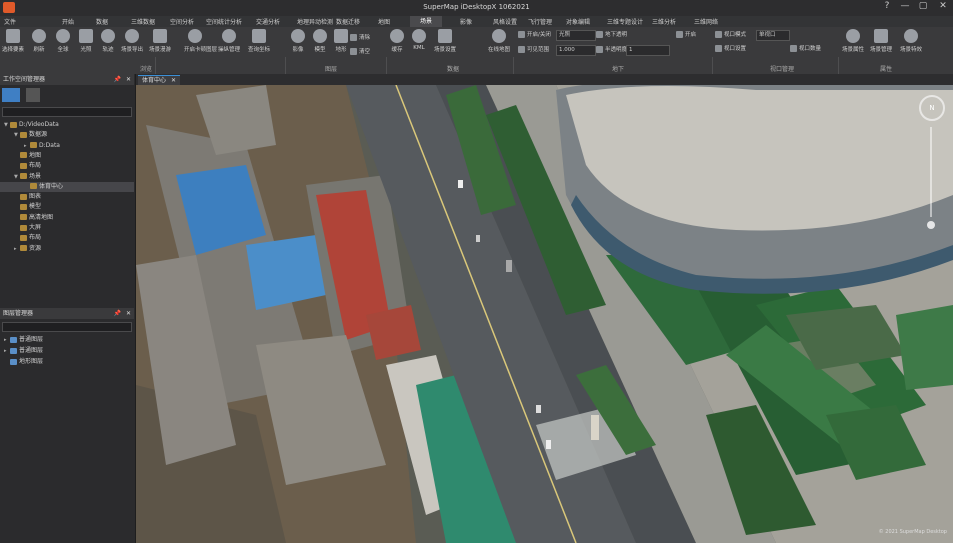 The image size is (953, 543). Describe the element at coordinates (201, 50) in the screenshot. I see `ribbon-button-label: 开启卡顿图层` at that location.